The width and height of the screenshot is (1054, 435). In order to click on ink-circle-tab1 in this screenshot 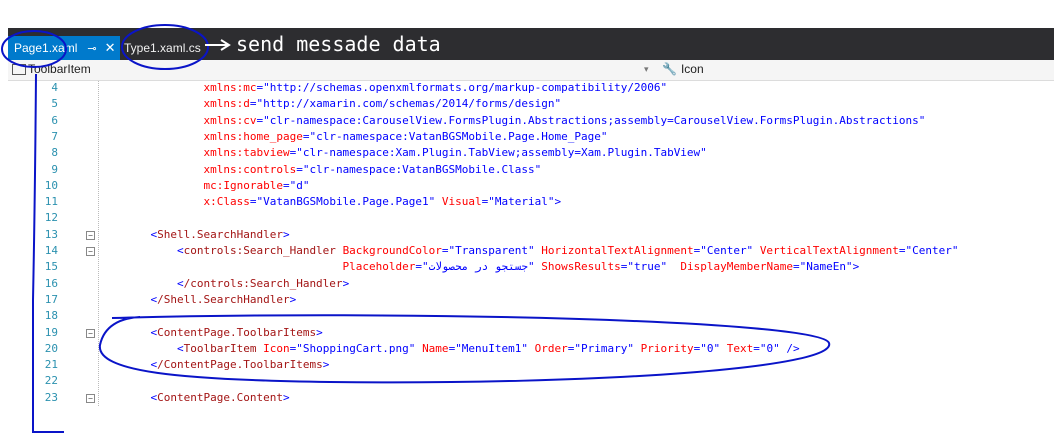, I will do `click(34, 49)`.